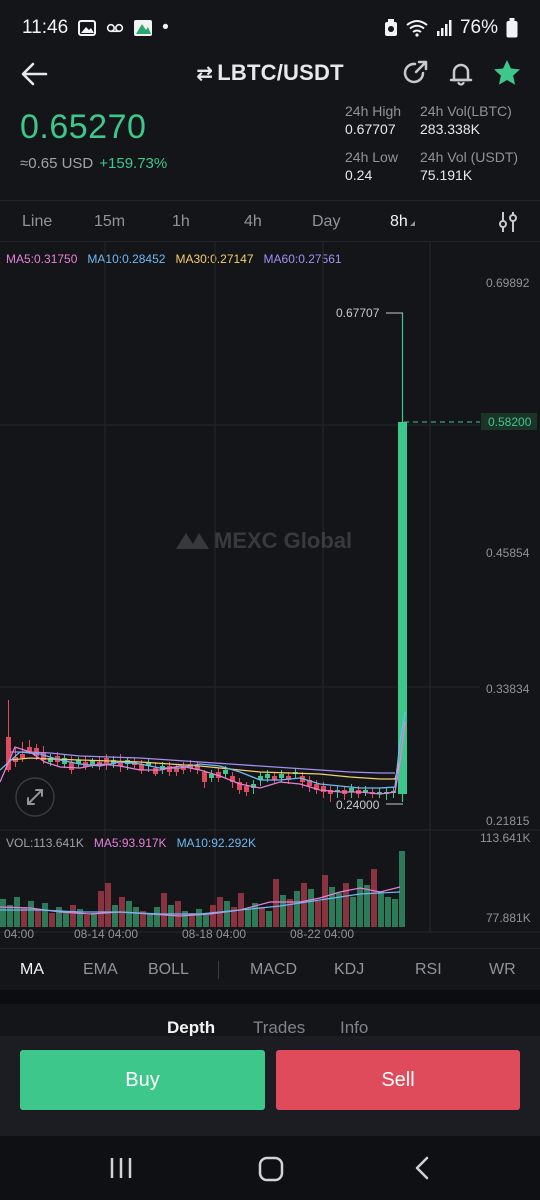  What do you see at coordinates (214, 934) in the screenshot?
I see `date-label: 08-18 04:00` at bounding box center [214, 934].